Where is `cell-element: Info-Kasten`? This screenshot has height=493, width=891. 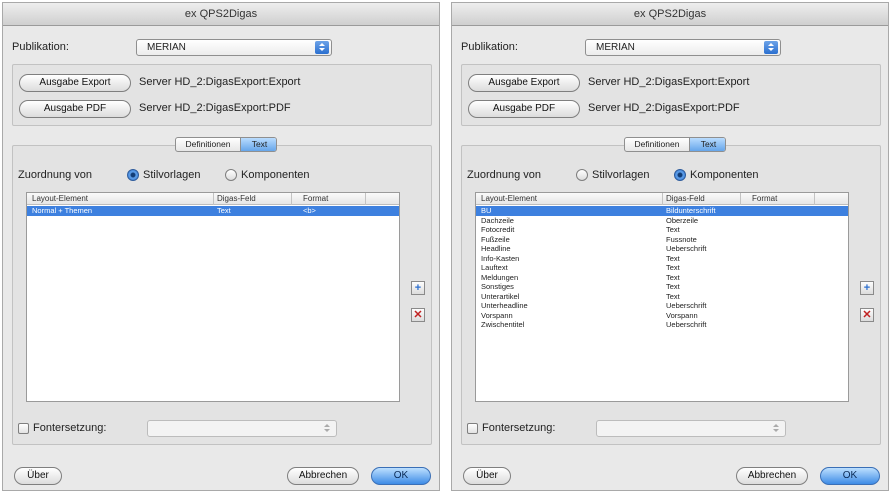
cell-element: Info-Kasten is located at coordinates (500, 258).